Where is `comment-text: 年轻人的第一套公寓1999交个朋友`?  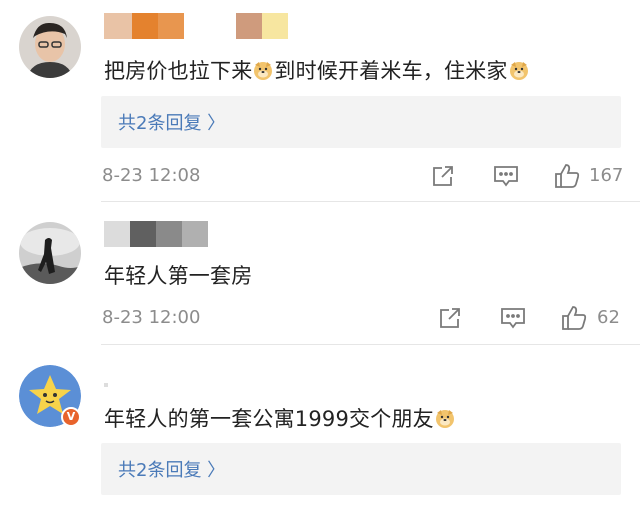 comment-text: 年轻人的第一套公寓1999交个朋友 is located at coordinates (280, 418).